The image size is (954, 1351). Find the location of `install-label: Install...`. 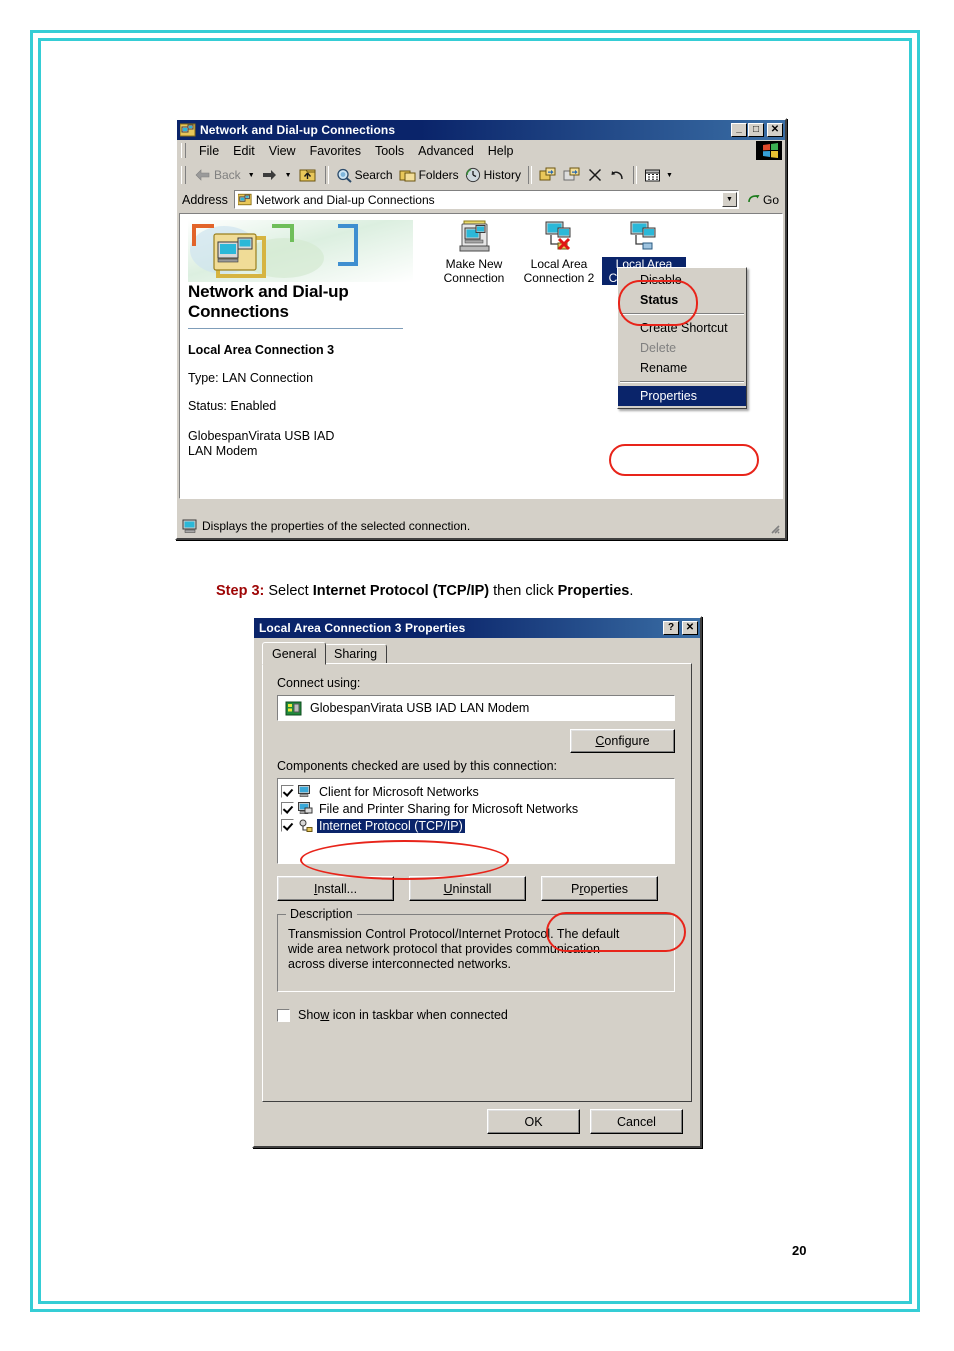

install-label: Install... is located at coordinates (335, 888).